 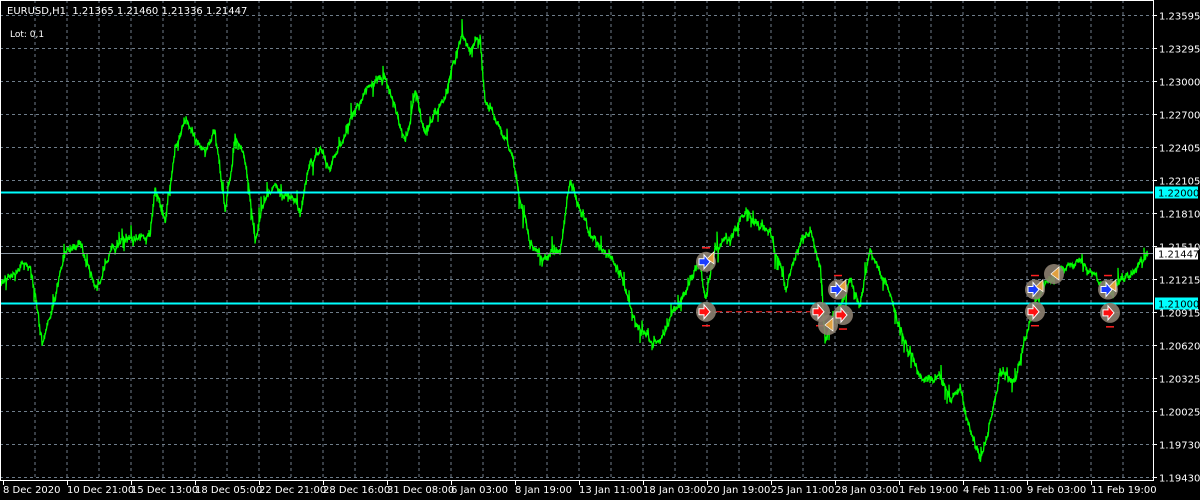 What do you see at coordinates (1179, 479) in the screenshot?
I see `price-axis-label: 1.19430` at bounding box center [1179, 479].